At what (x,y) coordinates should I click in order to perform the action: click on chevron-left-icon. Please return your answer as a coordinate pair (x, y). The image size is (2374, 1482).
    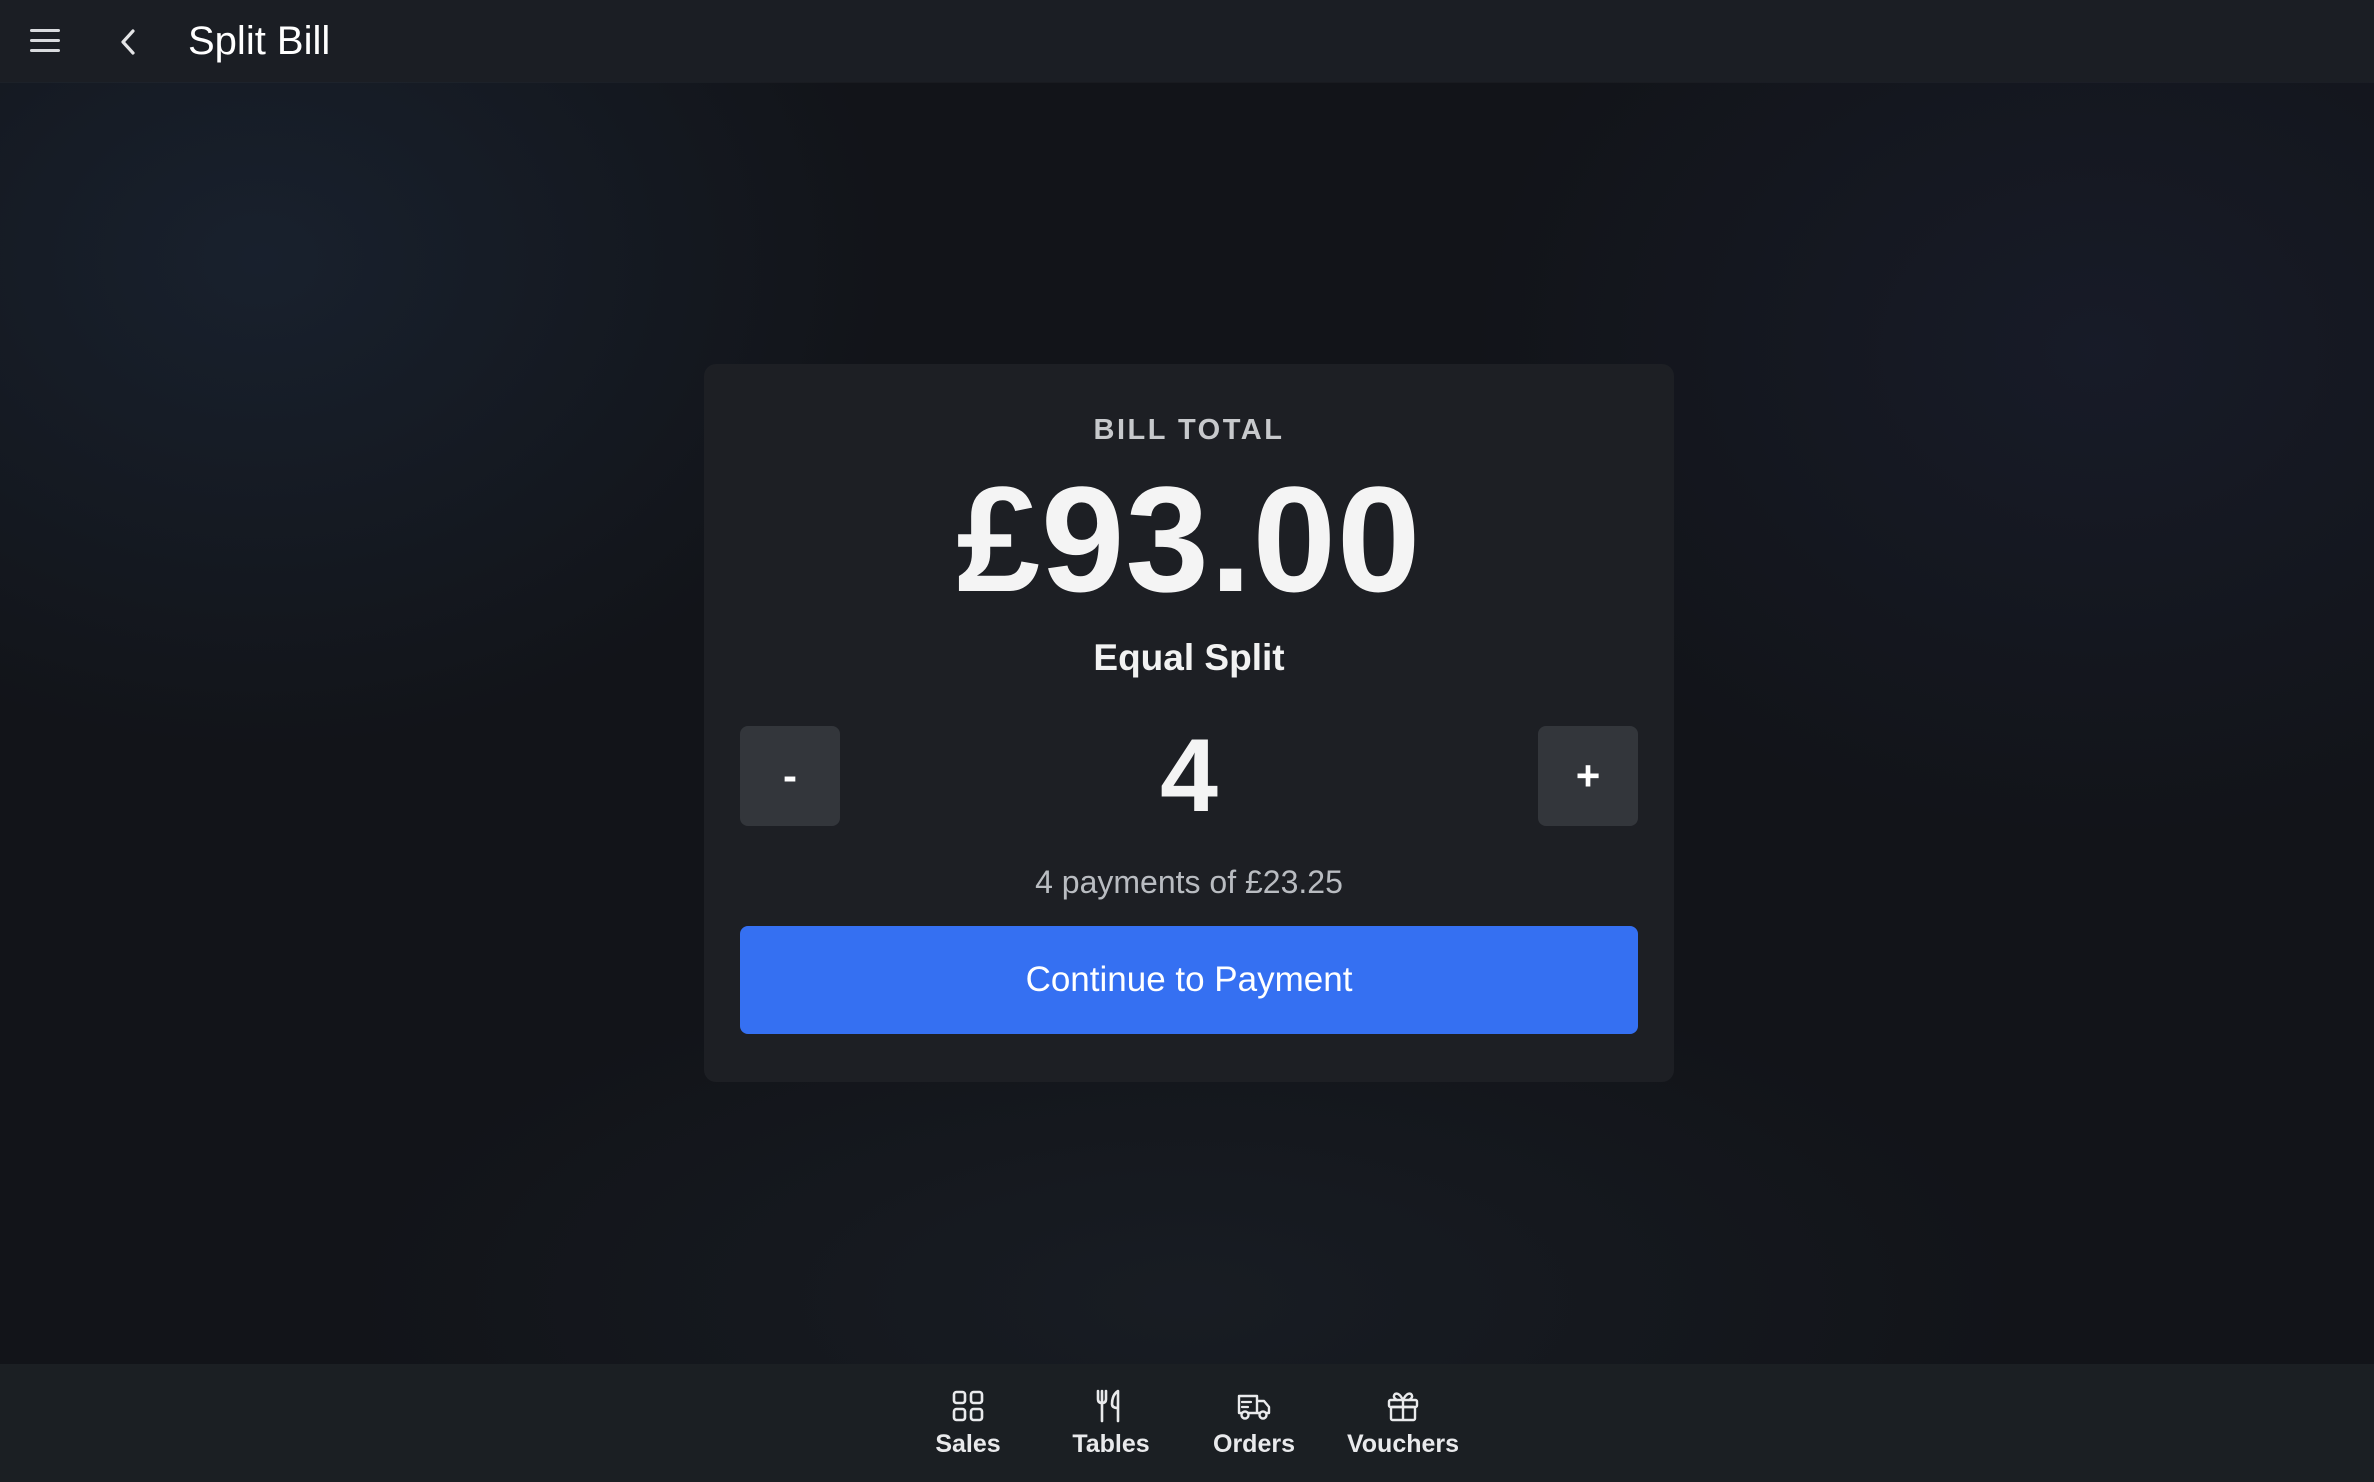
    Looking at the image, I should click on (130, 42).